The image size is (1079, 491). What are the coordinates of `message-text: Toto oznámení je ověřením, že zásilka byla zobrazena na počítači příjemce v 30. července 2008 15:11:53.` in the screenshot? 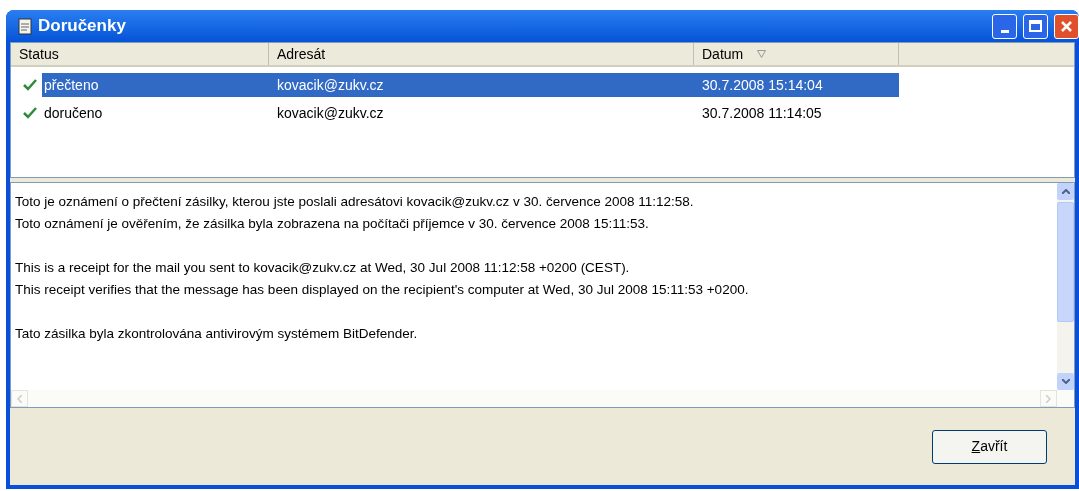 It's located at (332, 224).